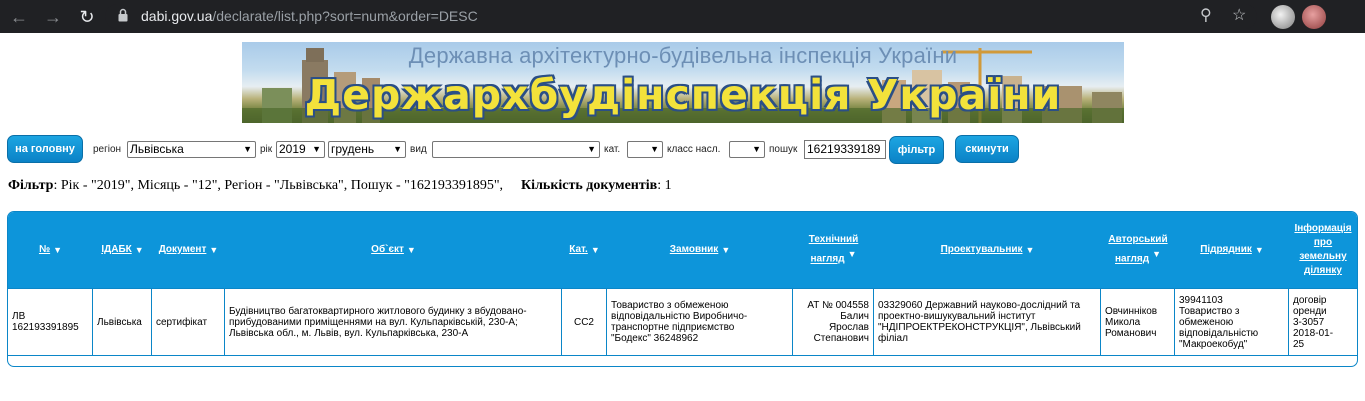 The image size is (1365, 401). Describe the element at coordinates (177, 16) in the screenshot. I see `url-host: dabi.gov.ua` at that location.